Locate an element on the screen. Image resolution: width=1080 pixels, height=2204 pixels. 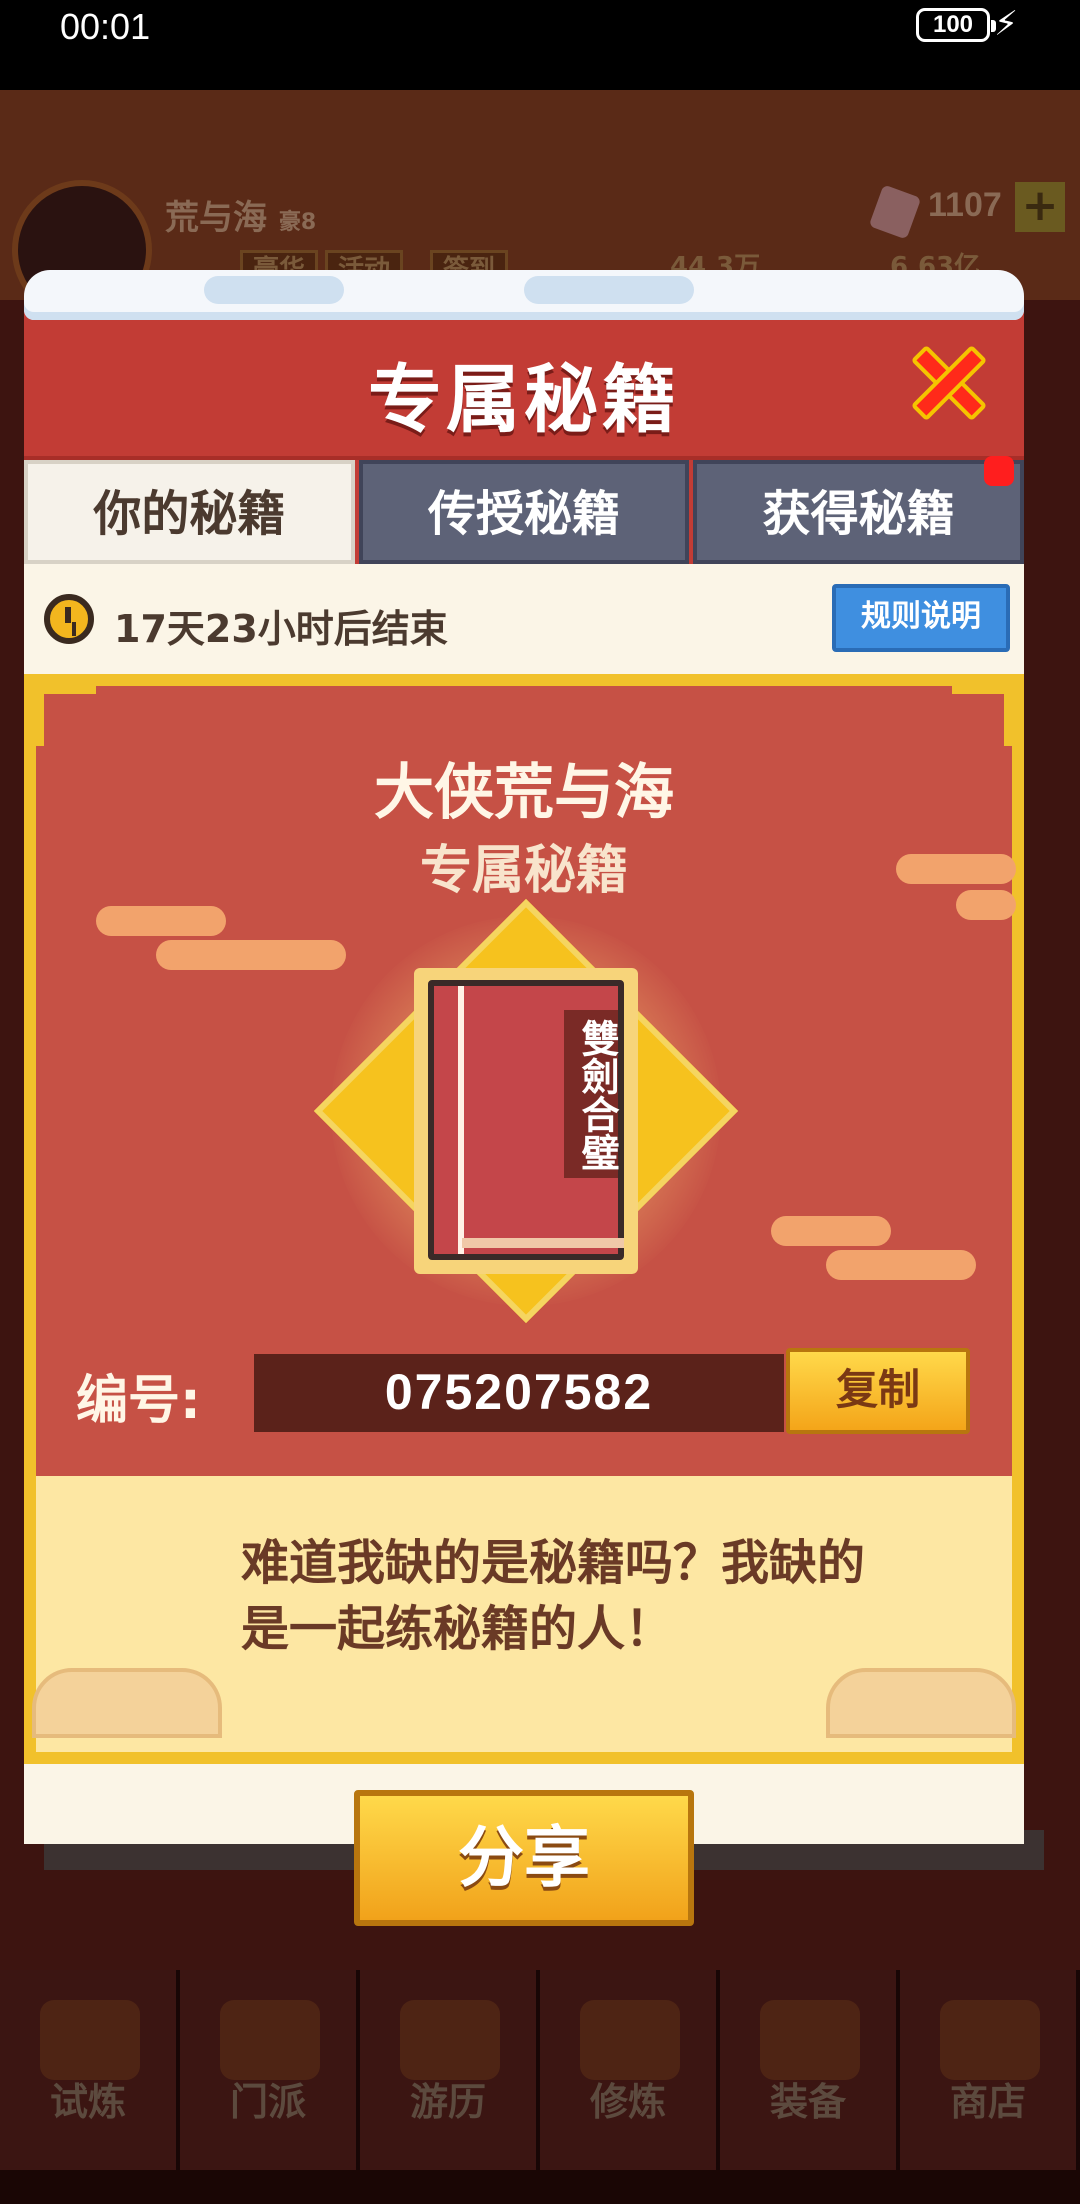
dialog-tabs: 你的秘籍 传授秘籍 获得秘籍 is located at coordinates (524, 510).